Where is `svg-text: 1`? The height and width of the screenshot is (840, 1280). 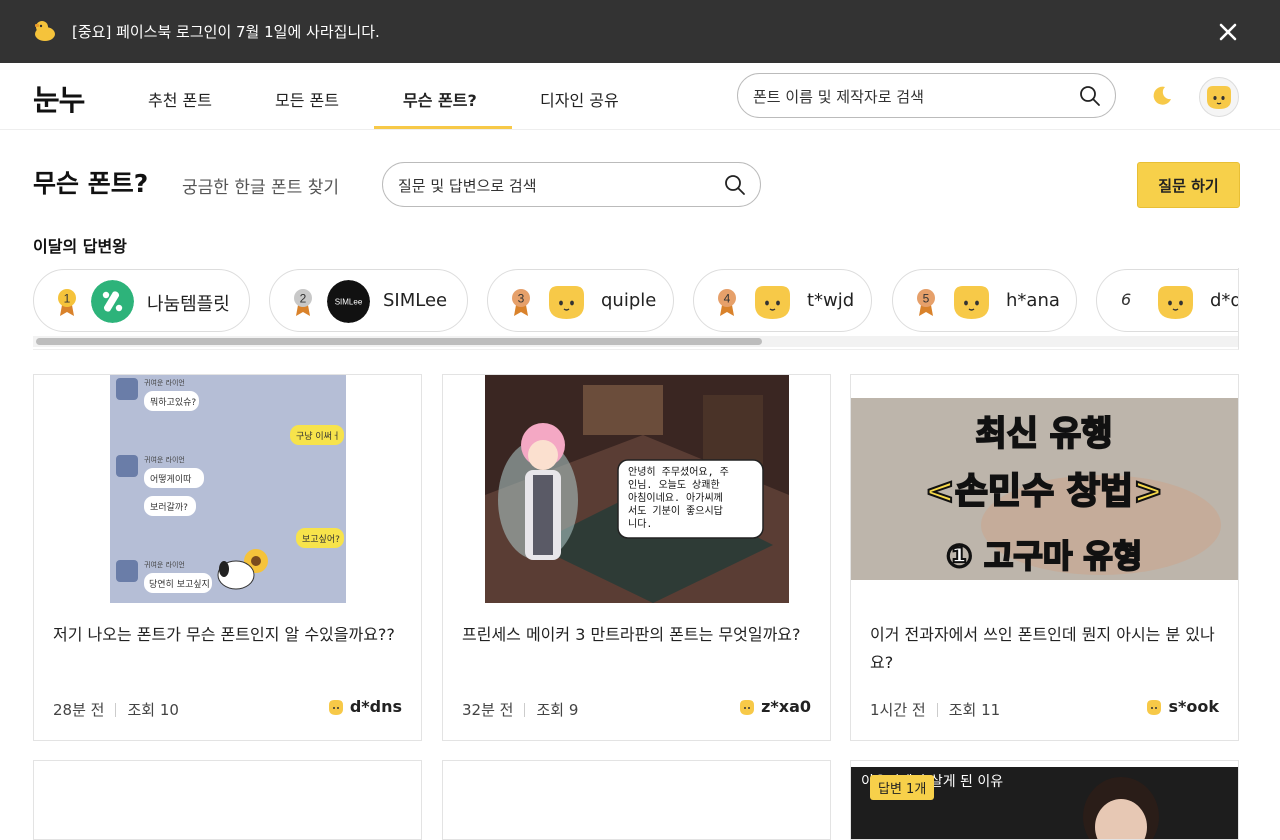 svg-text: 1 is located at coordinates (67, 299).